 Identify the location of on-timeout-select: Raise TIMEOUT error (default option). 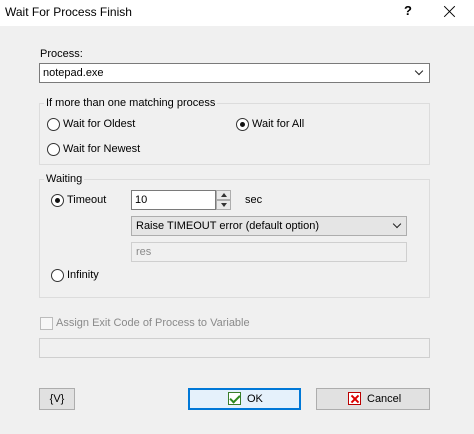
(269, 226).